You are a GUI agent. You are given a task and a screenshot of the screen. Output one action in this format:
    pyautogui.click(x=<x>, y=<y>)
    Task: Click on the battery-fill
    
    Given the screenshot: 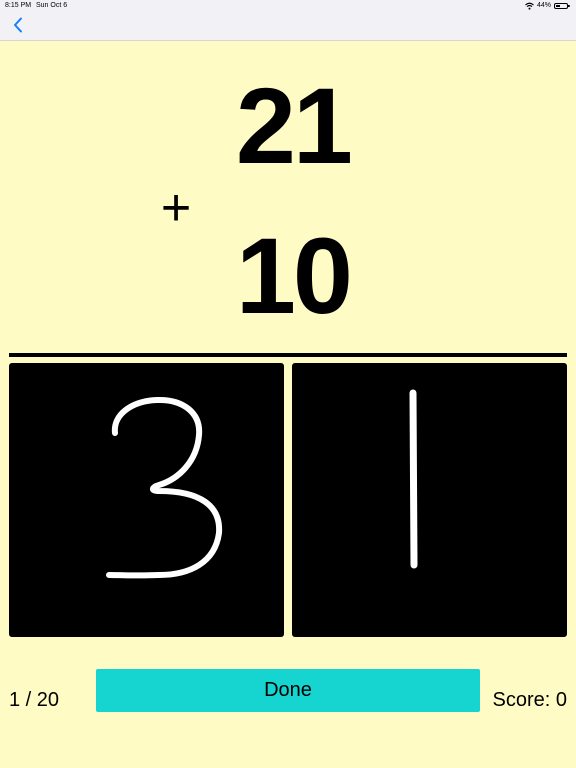 What is the action you would take?
    pyautogui.click(x=558, y=6)
    